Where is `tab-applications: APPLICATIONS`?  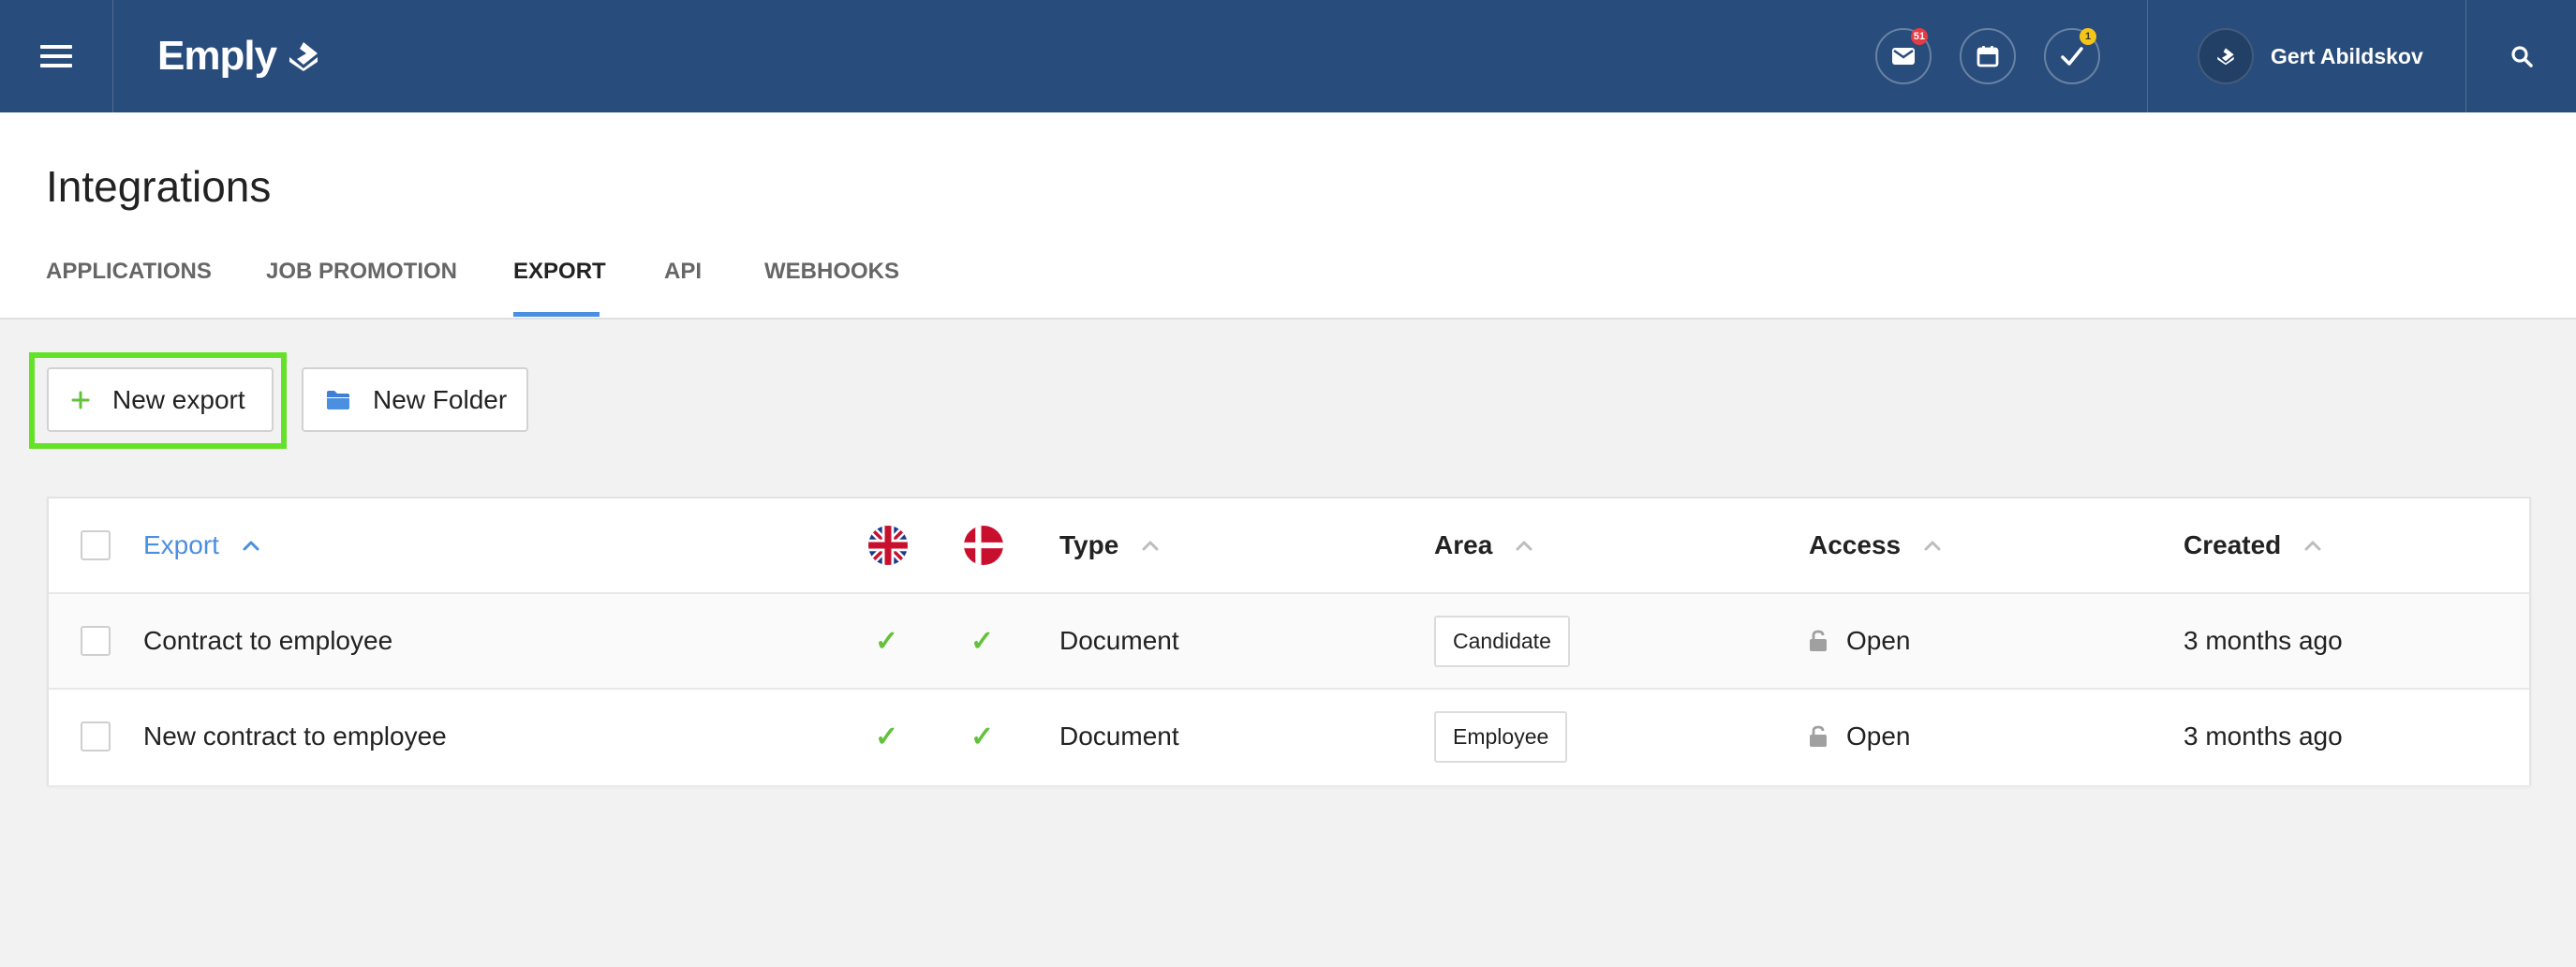 tab-applications: APPLICATIONS is located at coordinates (129, 272).